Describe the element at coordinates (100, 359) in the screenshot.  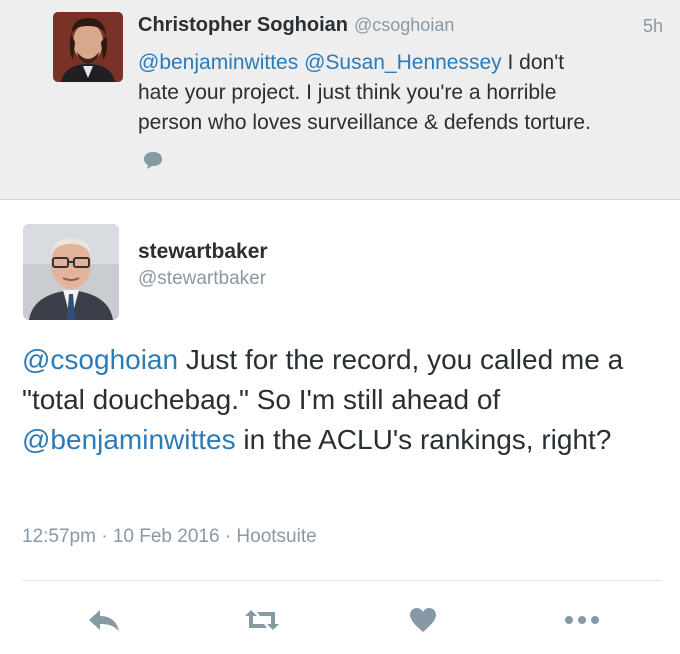
I see `mention-link: @csoghoian` at that location.